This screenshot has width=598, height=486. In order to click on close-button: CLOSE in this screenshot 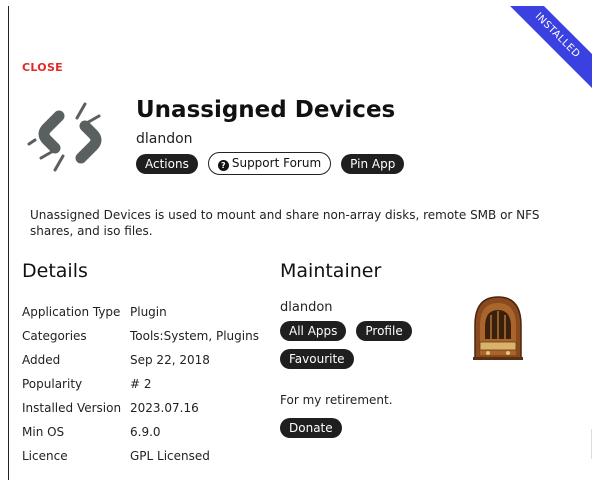, I will do `click(42, 67)`.